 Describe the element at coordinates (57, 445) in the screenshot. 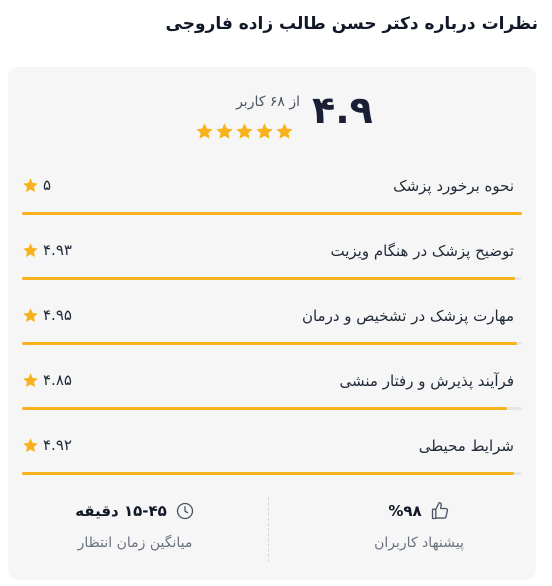

I see `criterion-score-value: ۴.۹۲` at that location.